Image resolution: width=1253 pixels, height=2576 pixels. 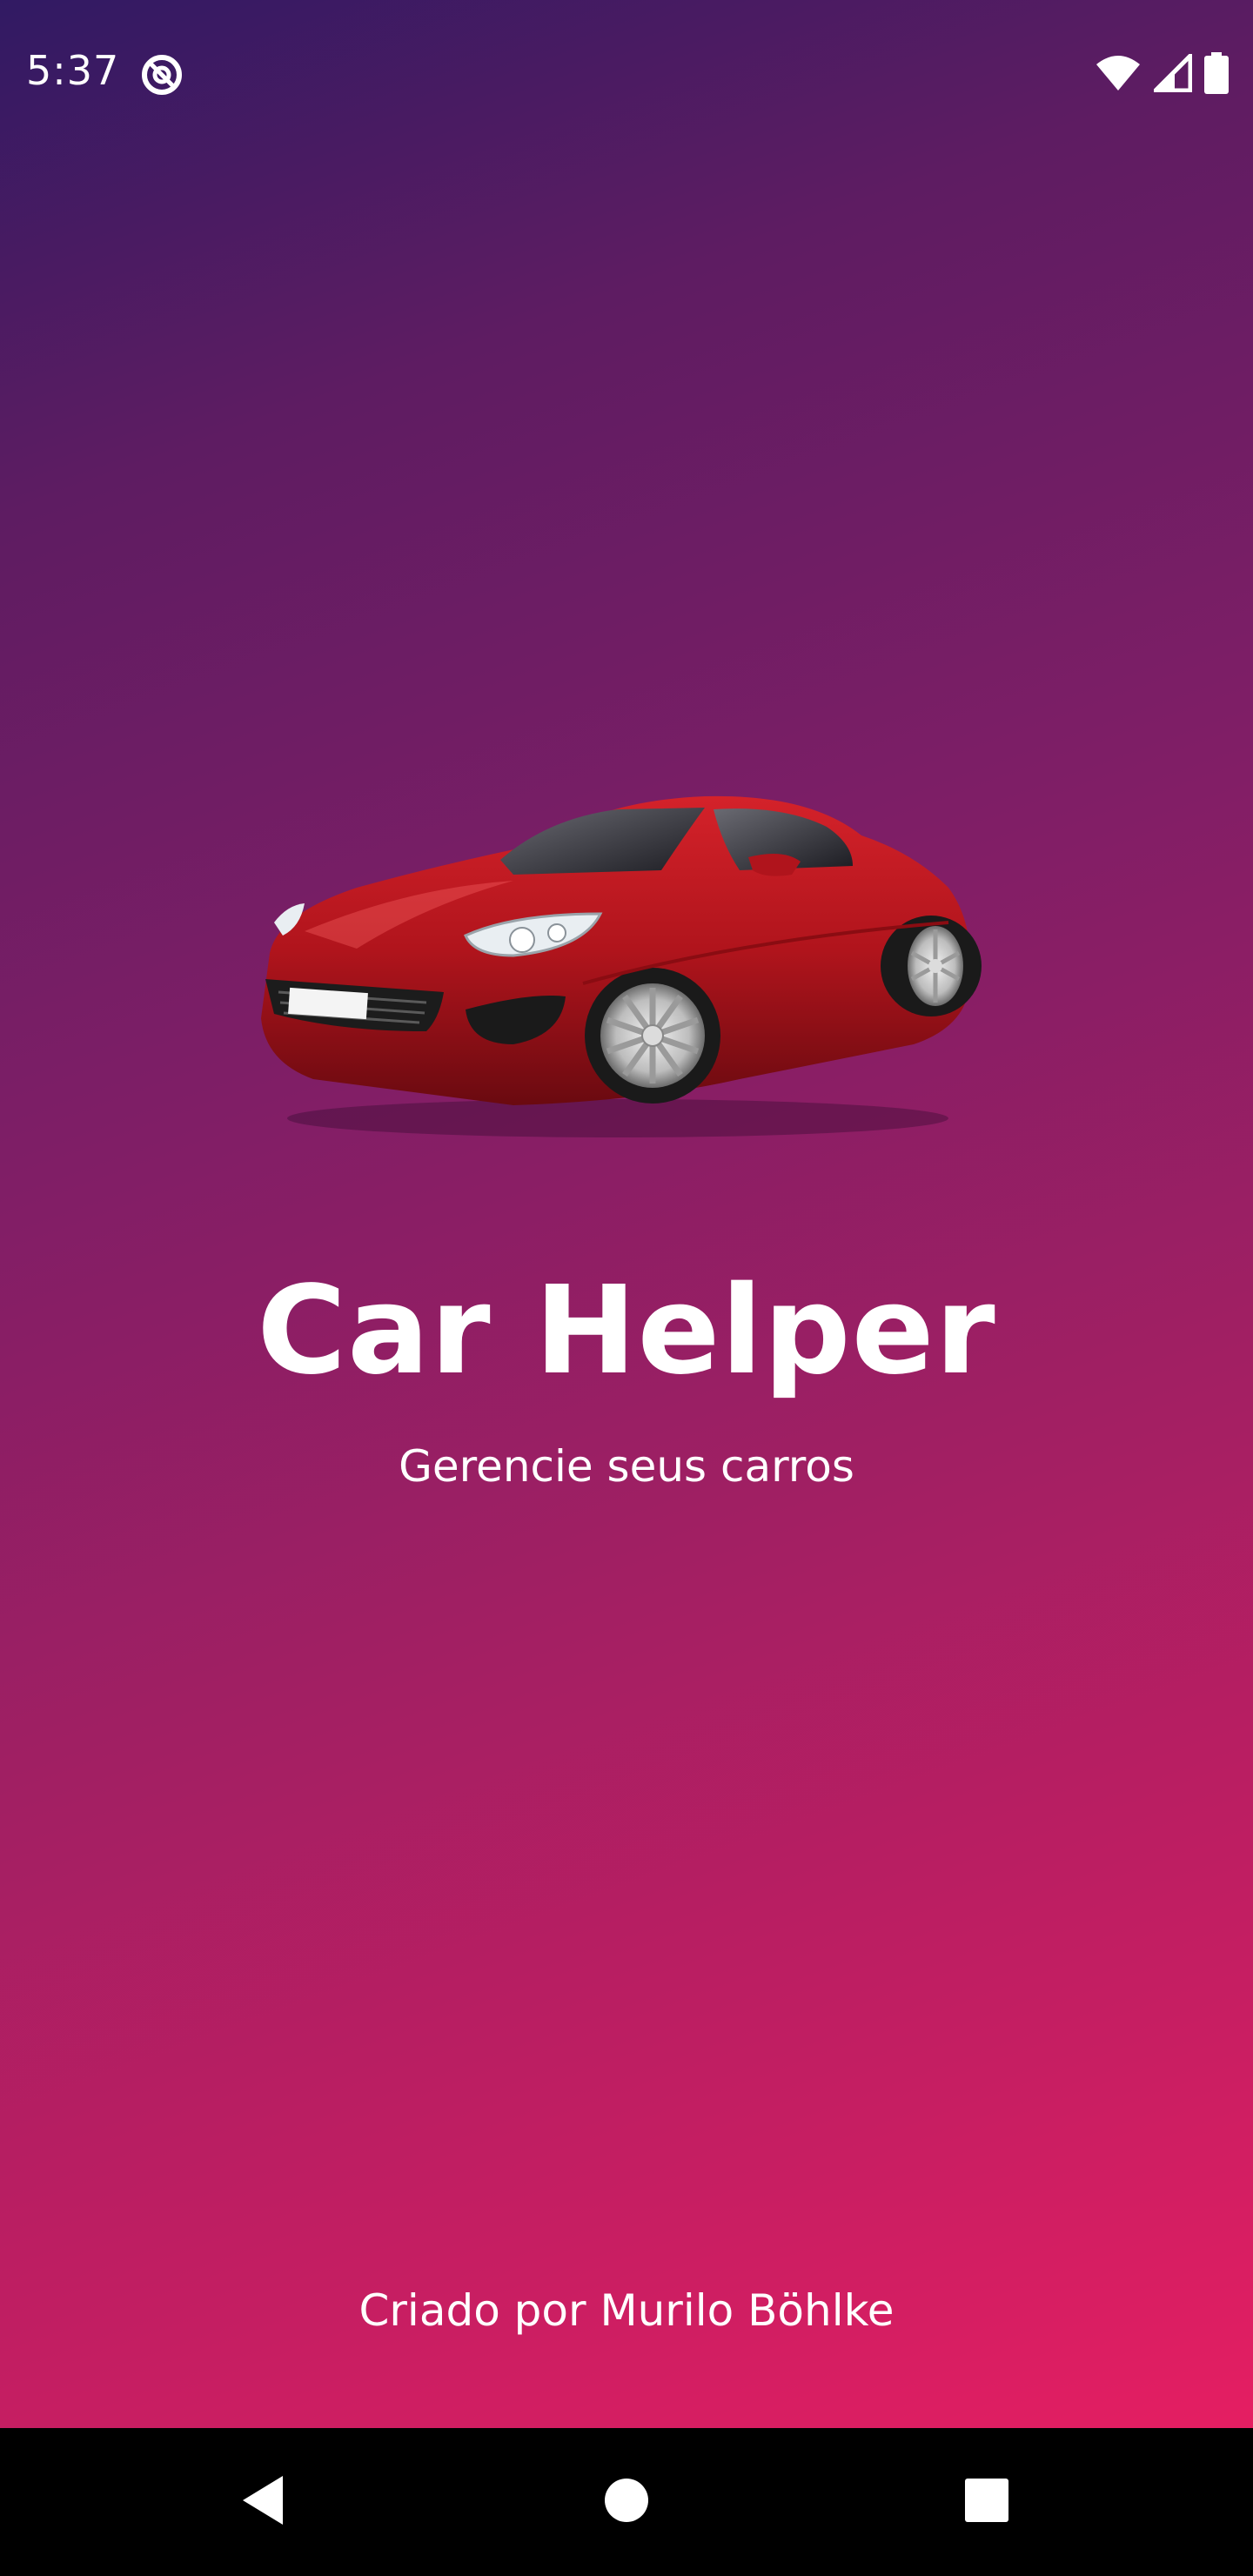 What do you see at coordinates (626, 1466) in the screenshot?
I see `app-subtitle: Gerencie seus carros` at bounding box center [626, 1466].